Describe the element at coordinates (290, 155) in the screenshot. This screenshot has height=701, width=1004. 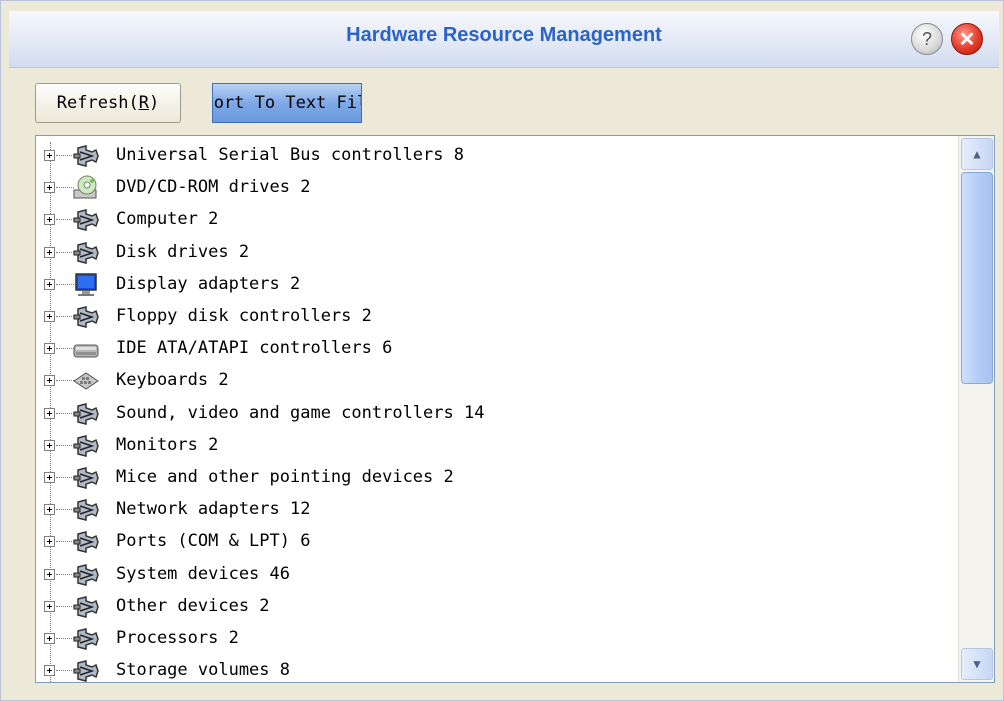
I see `tree-node-label: Universal Serial Bus controllers 8` at that location.